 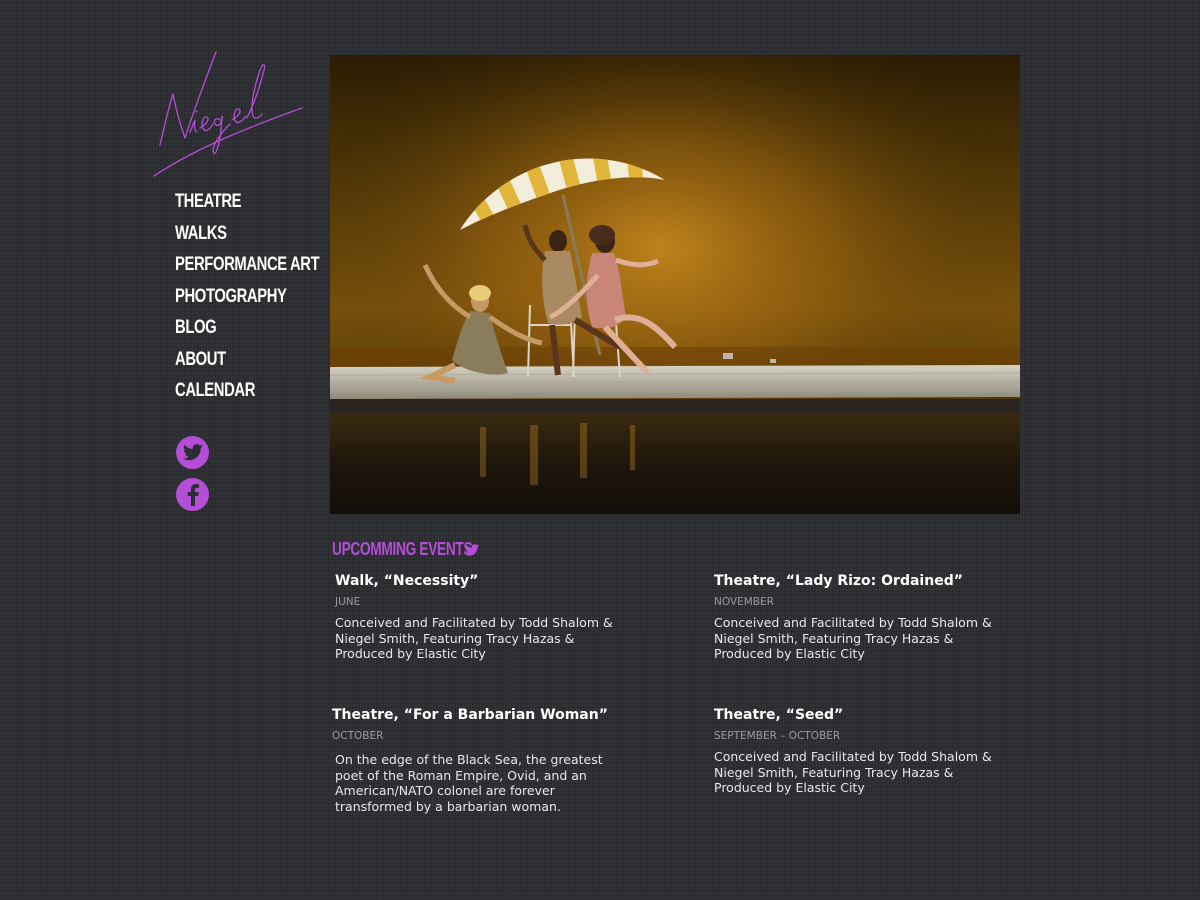 What do you see at coordinates (215, 391) in the screenshot?
I see `nav-link-calendar: Calendar` at bounding box center [215, 391].